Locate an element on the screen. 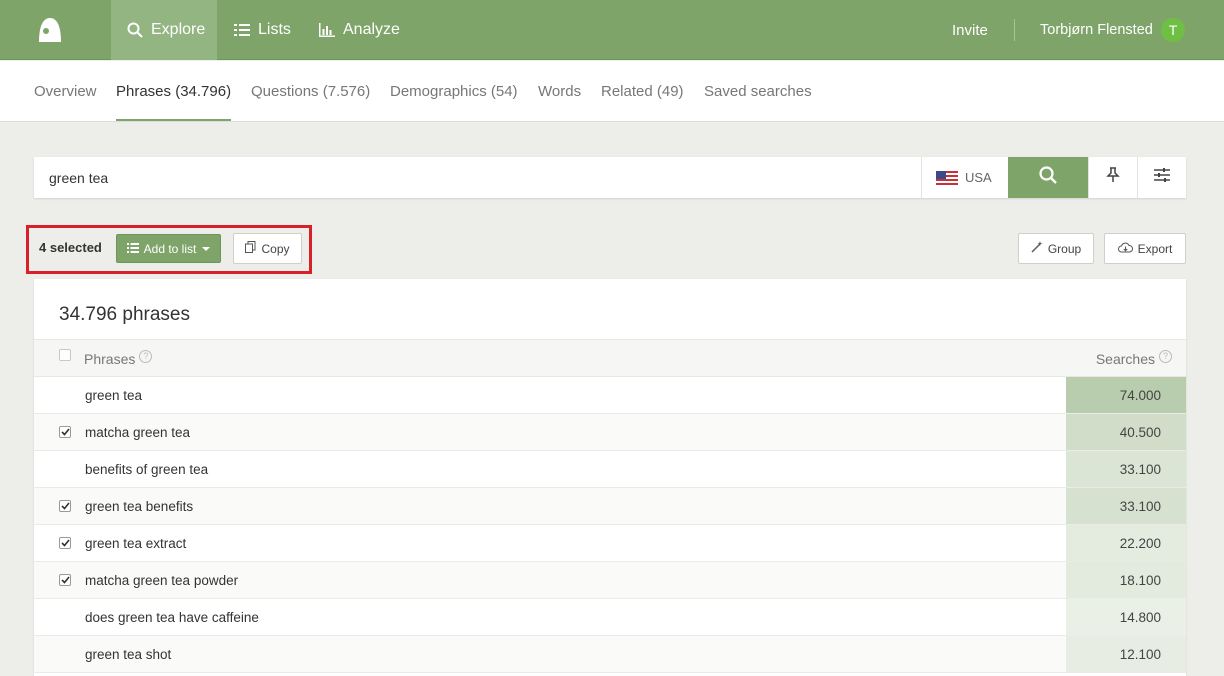  table-row: matcha green tea 40.500 is located at coordinates (610, 432).